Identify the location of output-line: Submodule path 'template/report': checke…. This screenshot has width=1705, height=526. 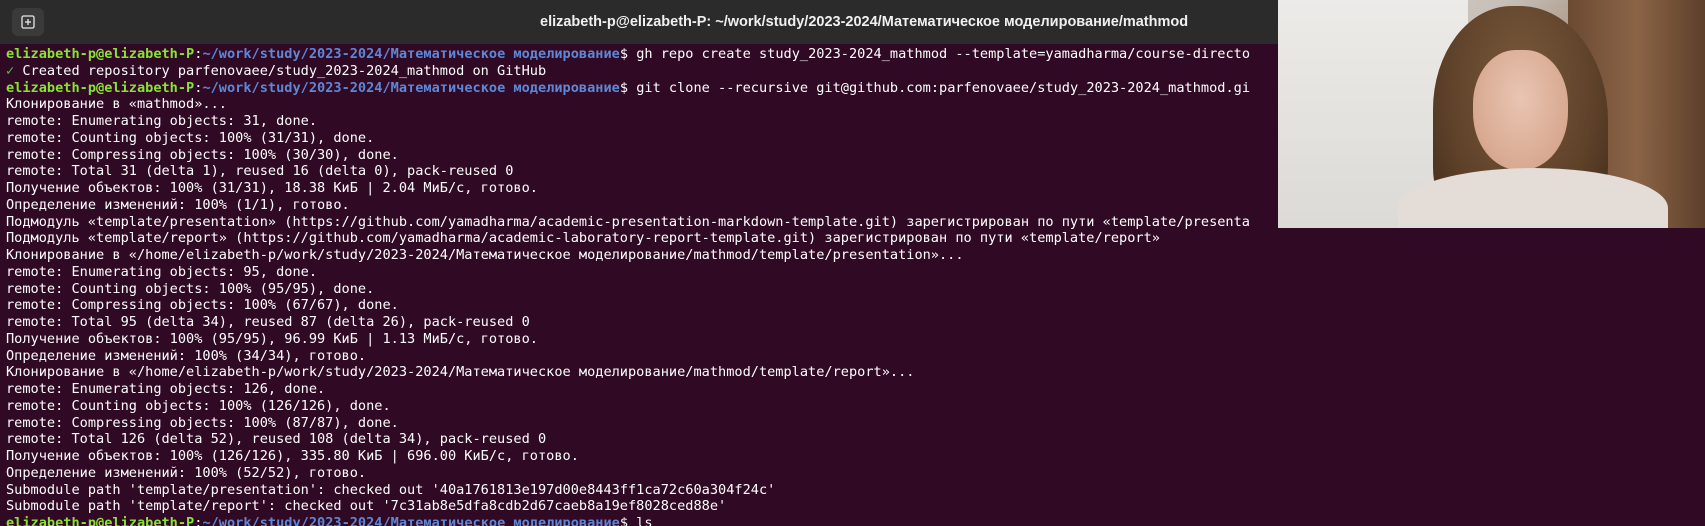
(628, 506).